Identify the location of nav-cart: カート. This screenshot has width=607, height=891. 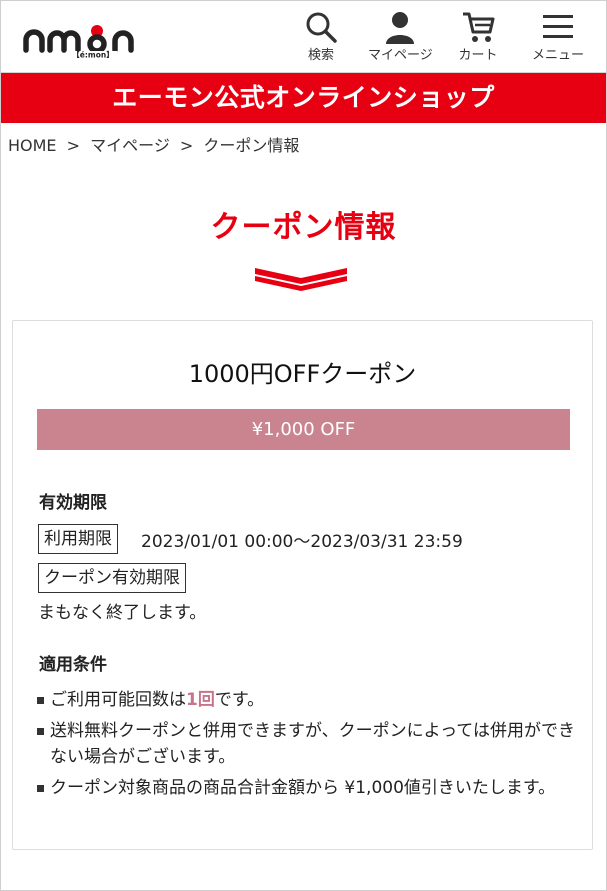
(478, 37).